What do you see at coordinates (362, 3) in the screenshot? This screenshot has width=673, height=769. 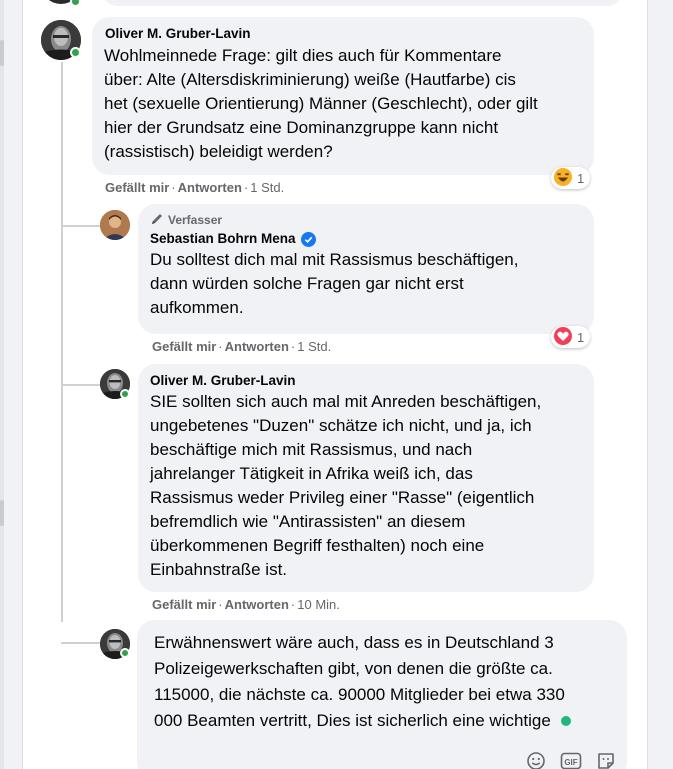 I see `previous-comment-bubble` at bounding box center [362, 3].